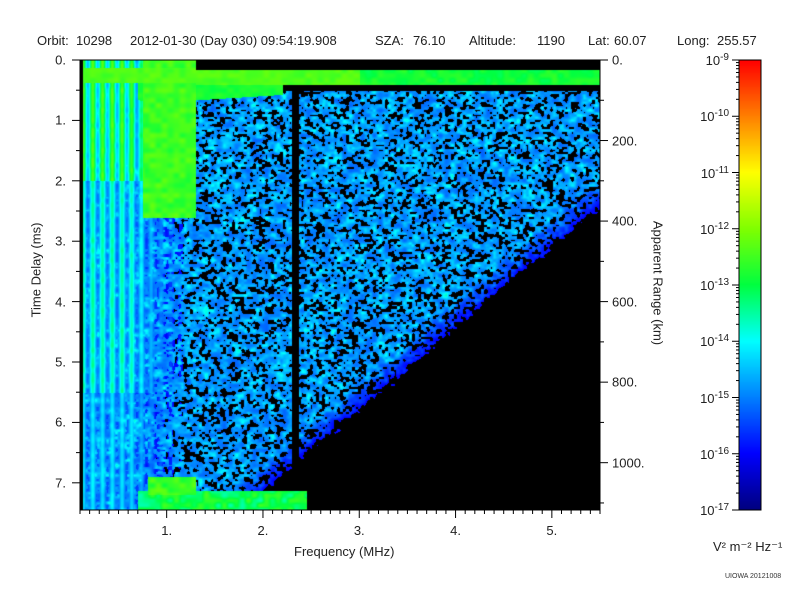  What do you see at coordinates (359, 530) in the screenshot?
I see `x-tick-label: 3.` at bounding box center [359, 530].